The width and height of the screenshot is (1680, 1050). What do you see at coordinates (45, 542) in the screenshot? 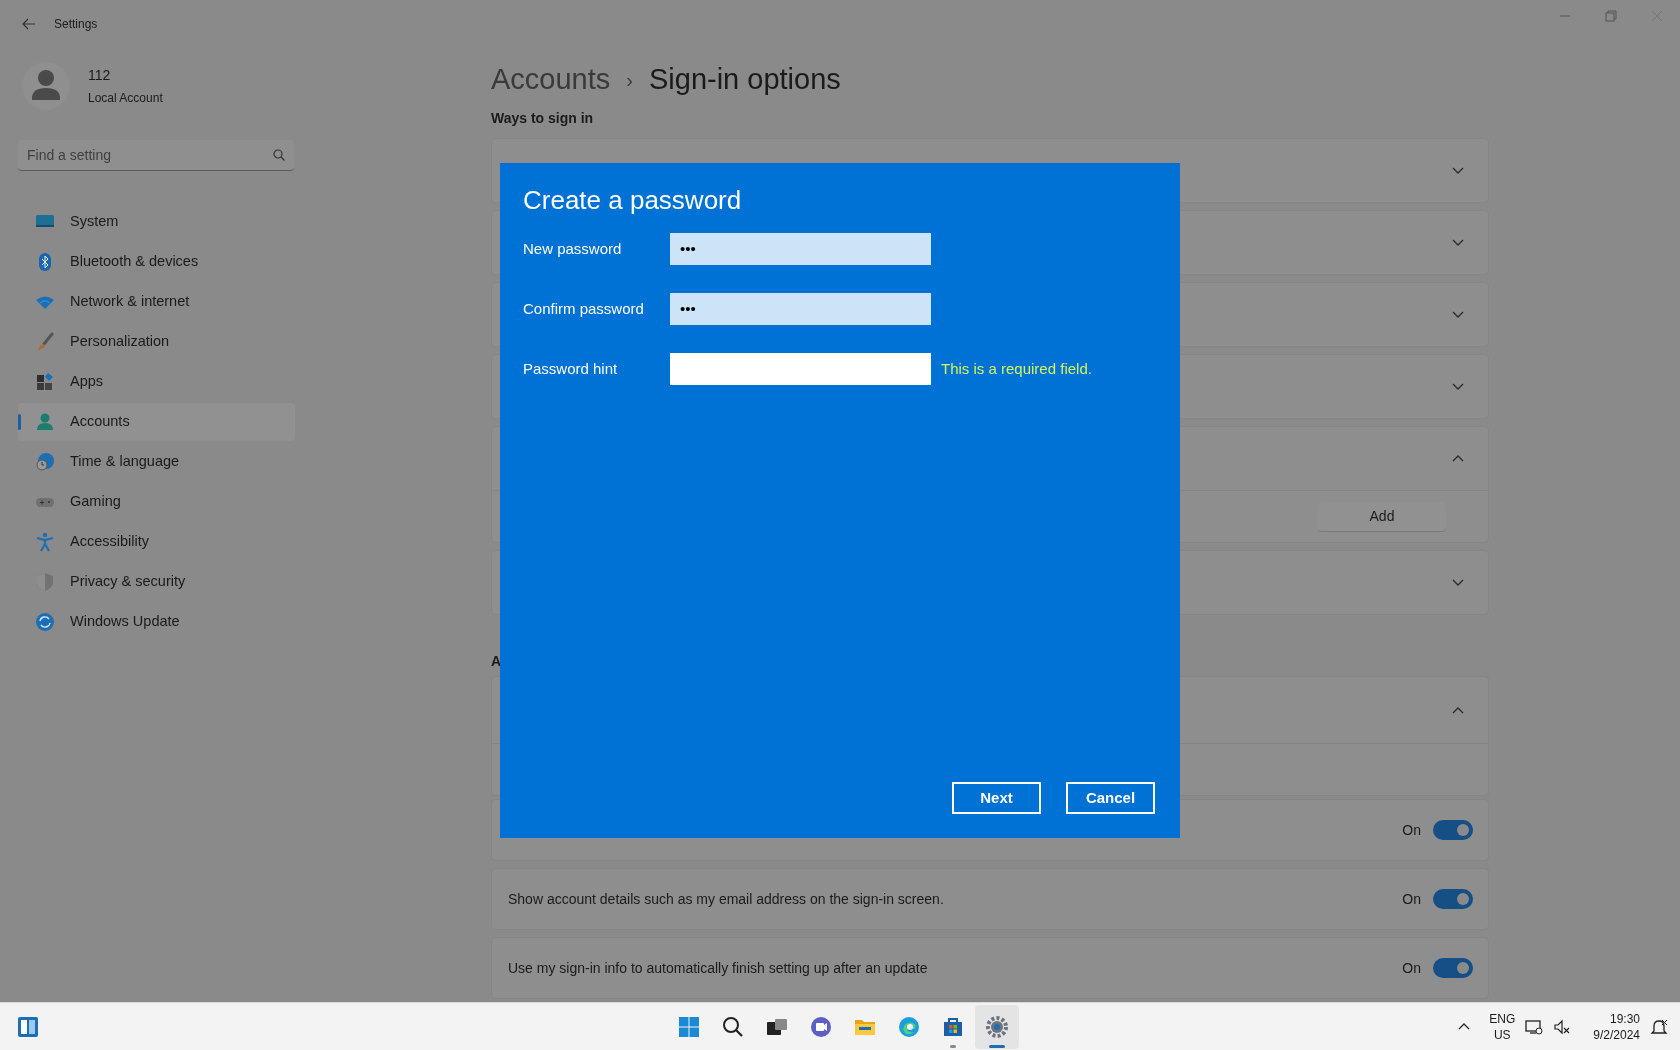
I see `accessibility-icon` at bounding box center [45, 542].